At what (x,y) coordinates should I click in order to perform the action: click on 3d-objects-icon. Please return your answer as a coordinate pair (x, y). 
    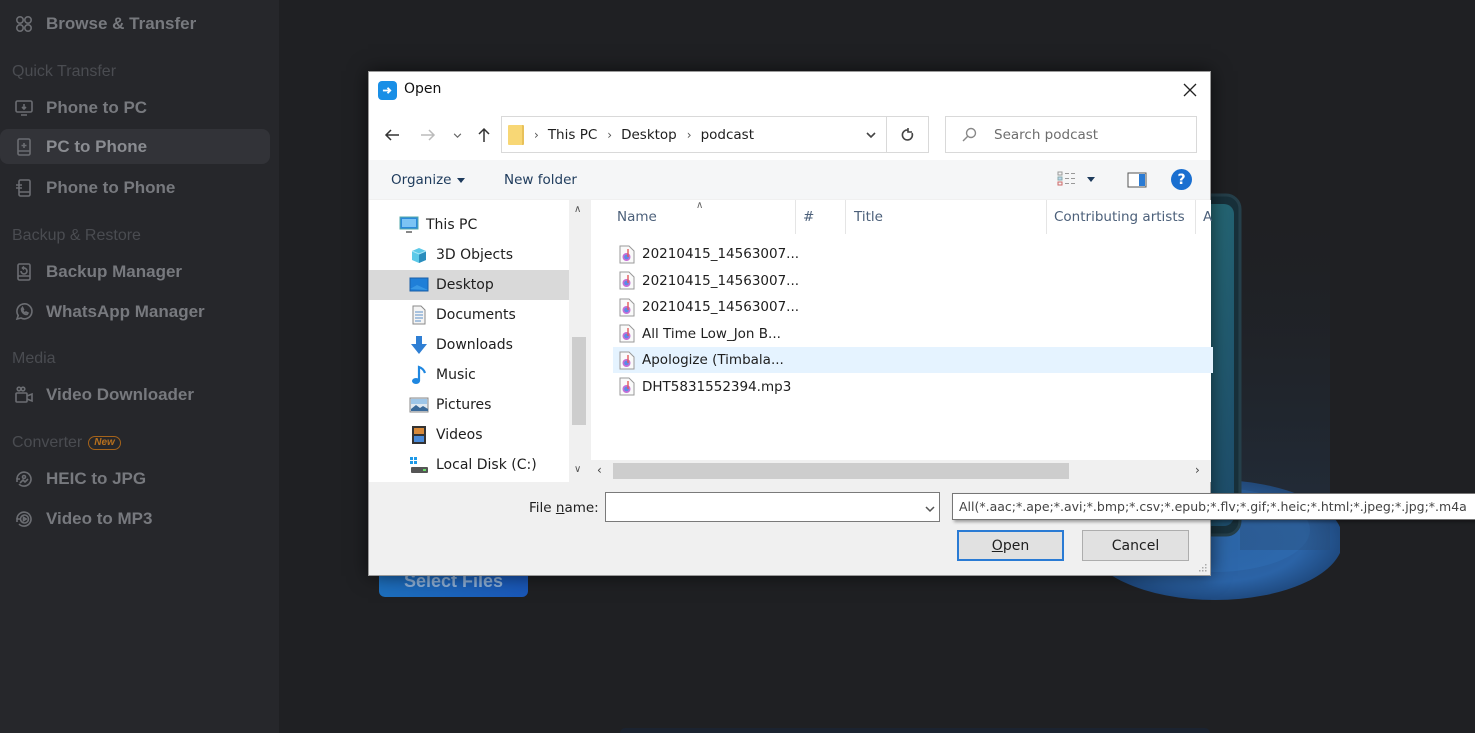
    Looking at the image, I should click on (419, 255).